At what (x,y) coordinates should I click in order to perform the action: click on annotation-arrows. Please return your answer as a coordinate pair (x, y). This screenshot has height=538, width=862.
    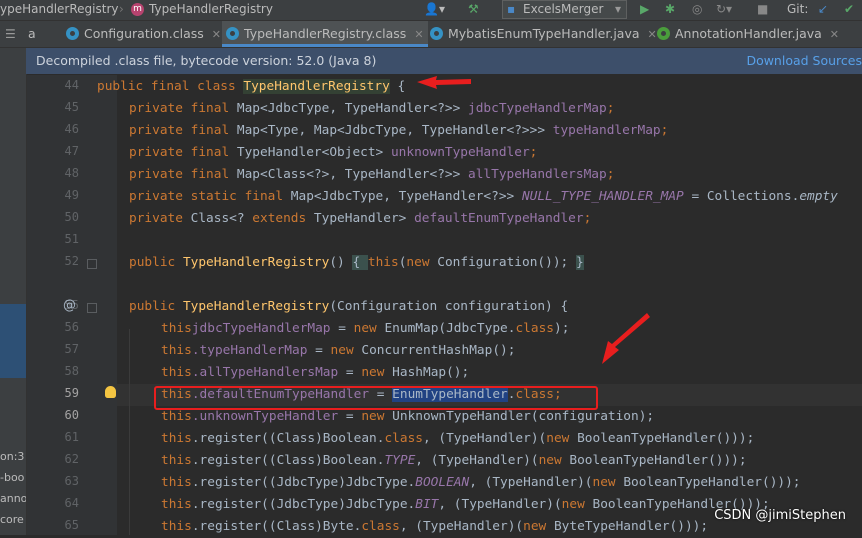
    Looking at the image, I should click on (533, 220).